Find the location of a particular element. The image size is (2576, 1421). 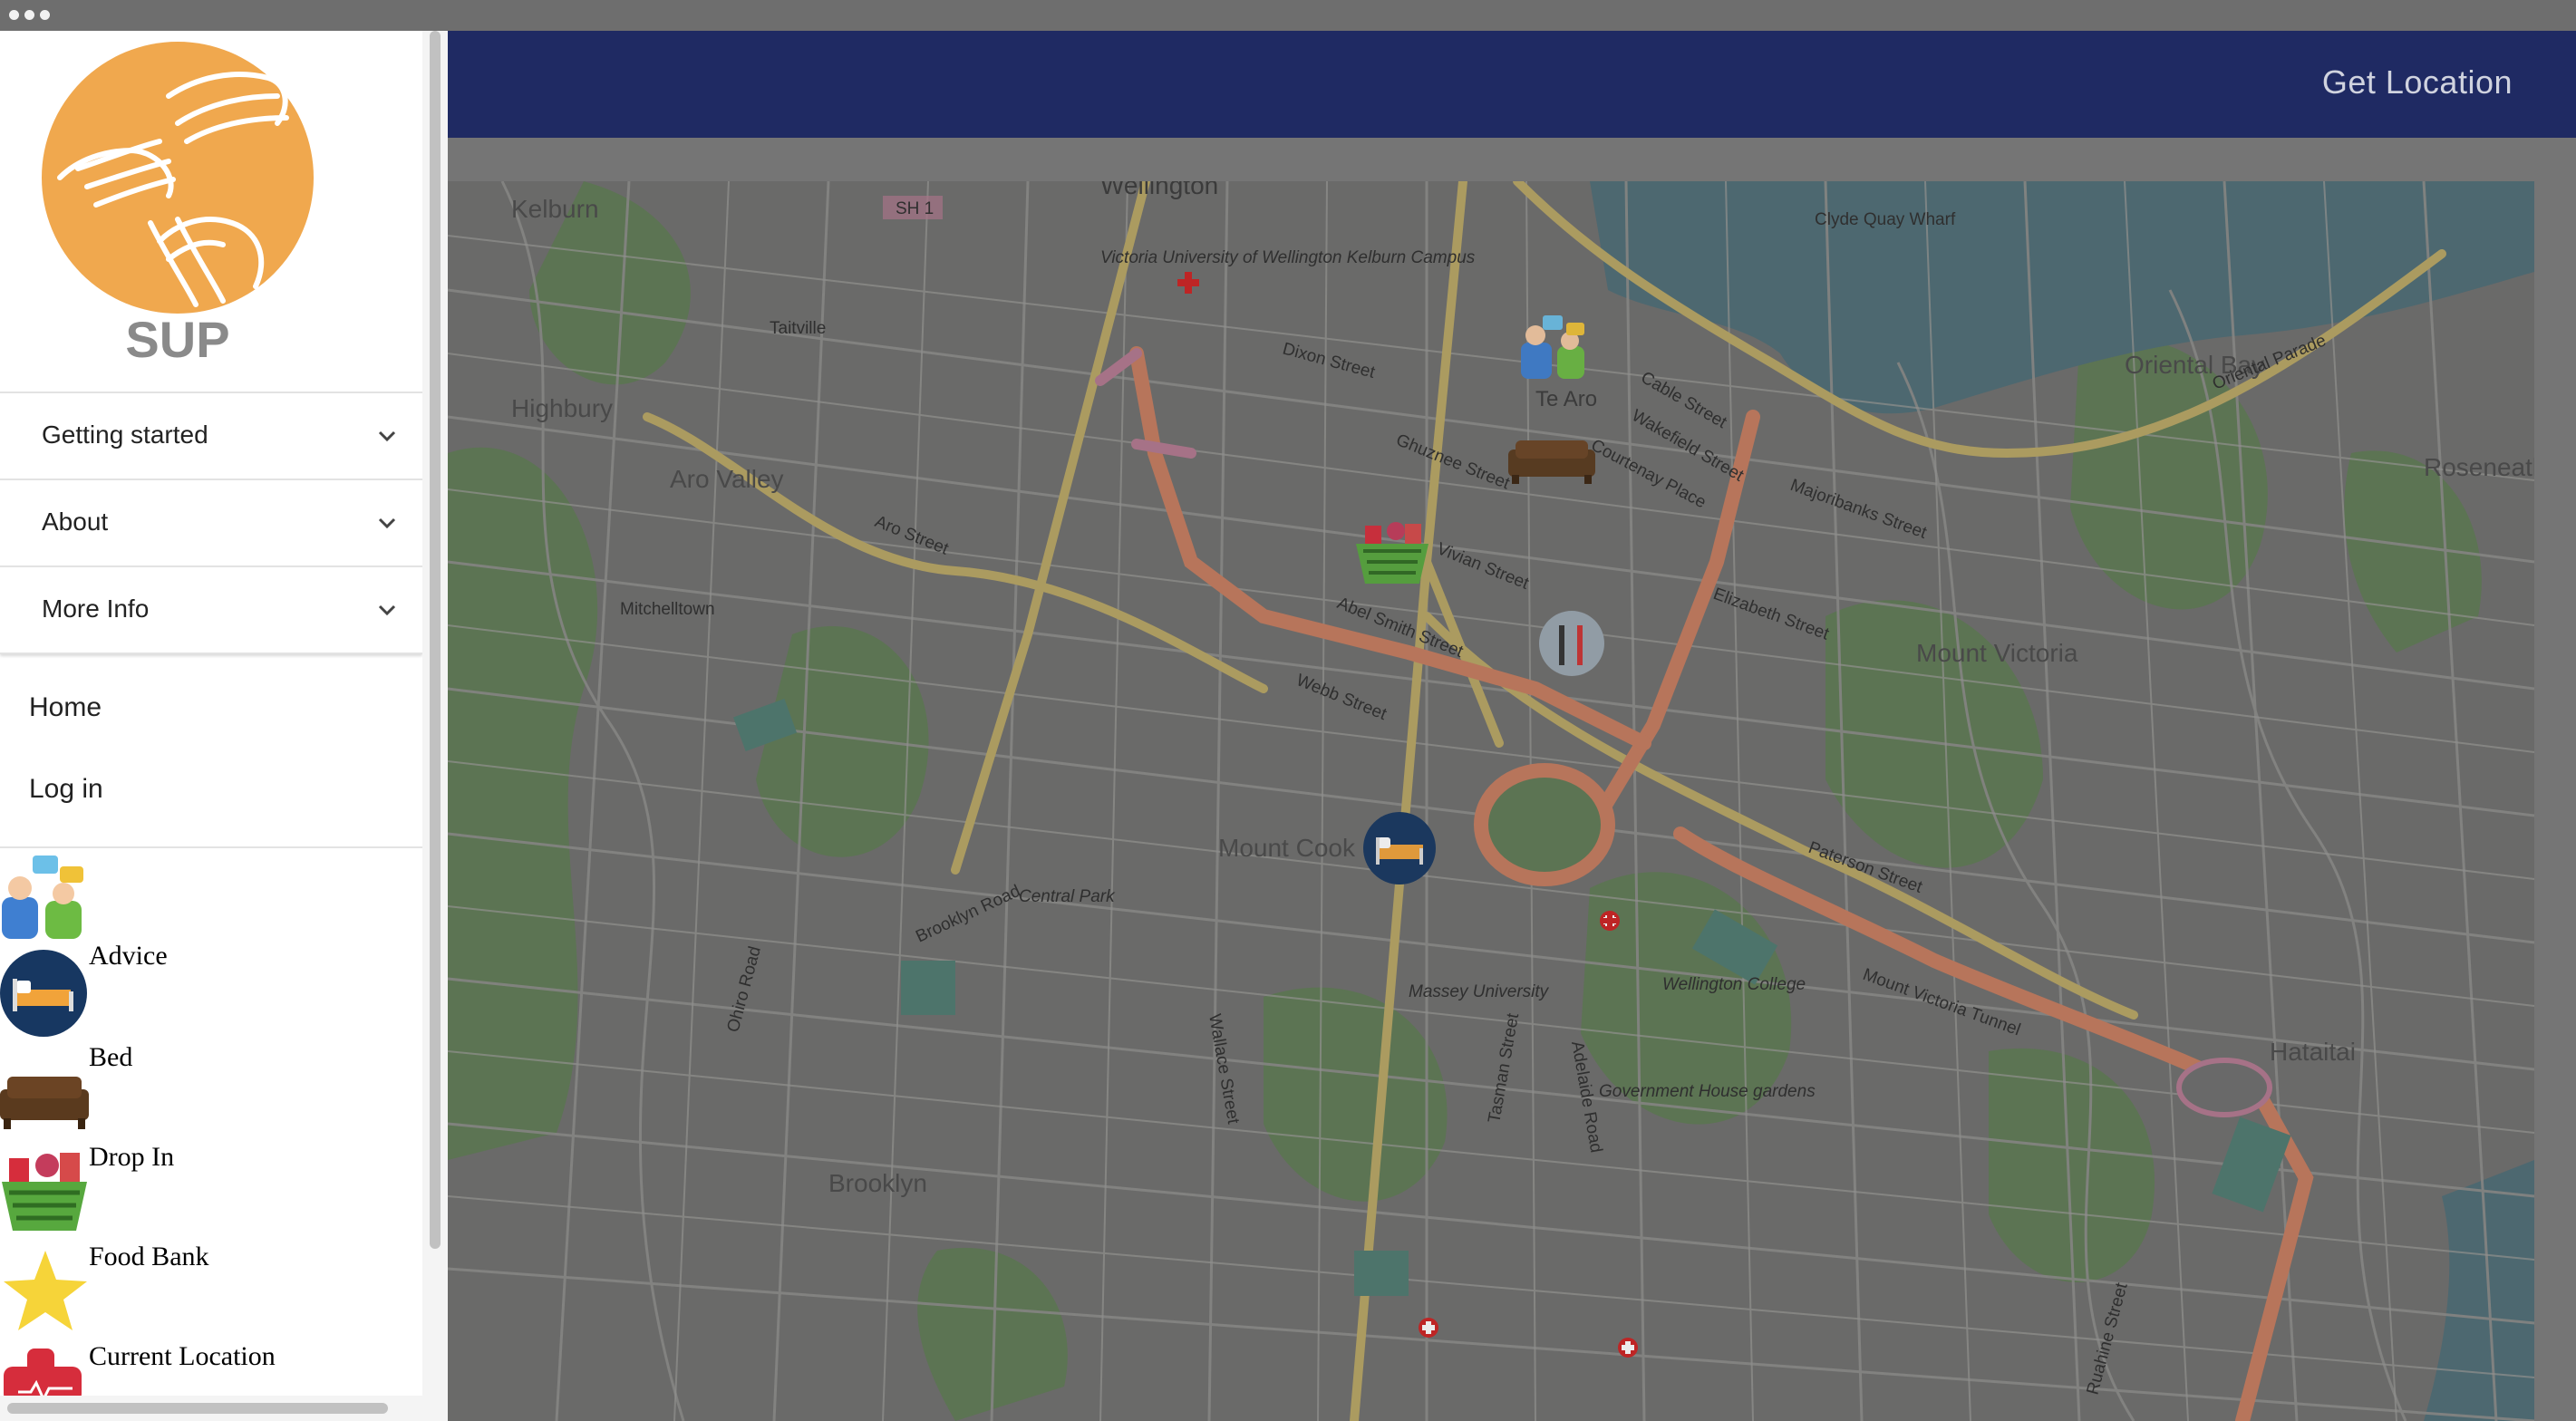

sidebar-vertical-scrollbar is located at coordinates (435, 726).